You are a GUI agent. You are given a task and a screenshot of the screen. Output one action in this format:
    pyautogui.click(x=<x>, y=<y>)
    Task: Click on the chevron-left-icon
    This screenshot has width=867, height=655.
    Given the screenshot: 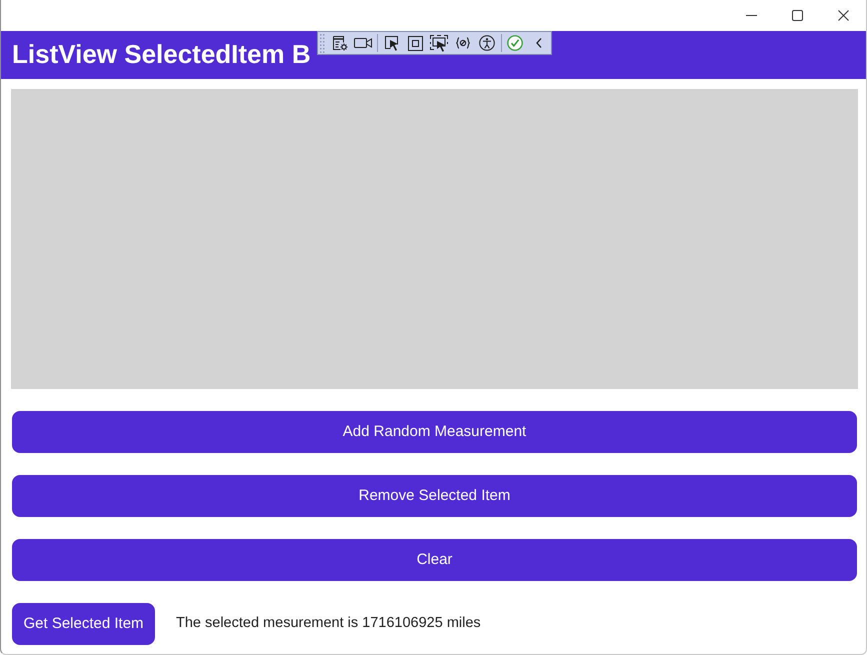 What is the action you would take?
    pyautogui.click(x=539, y=43)
    